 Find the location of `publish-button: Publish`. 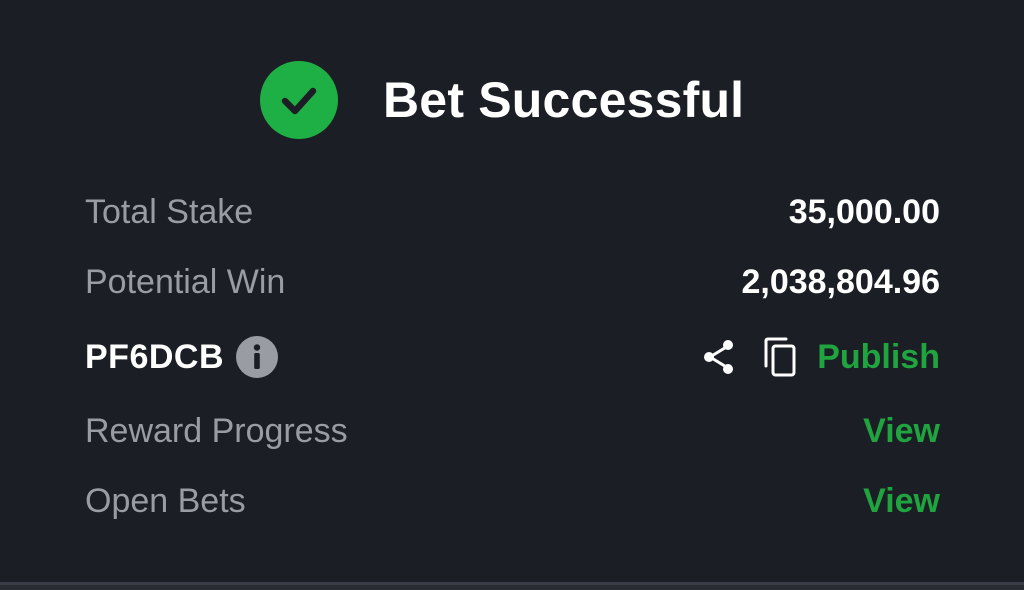

publish-button: Publish is located at coordinates (878, 357).